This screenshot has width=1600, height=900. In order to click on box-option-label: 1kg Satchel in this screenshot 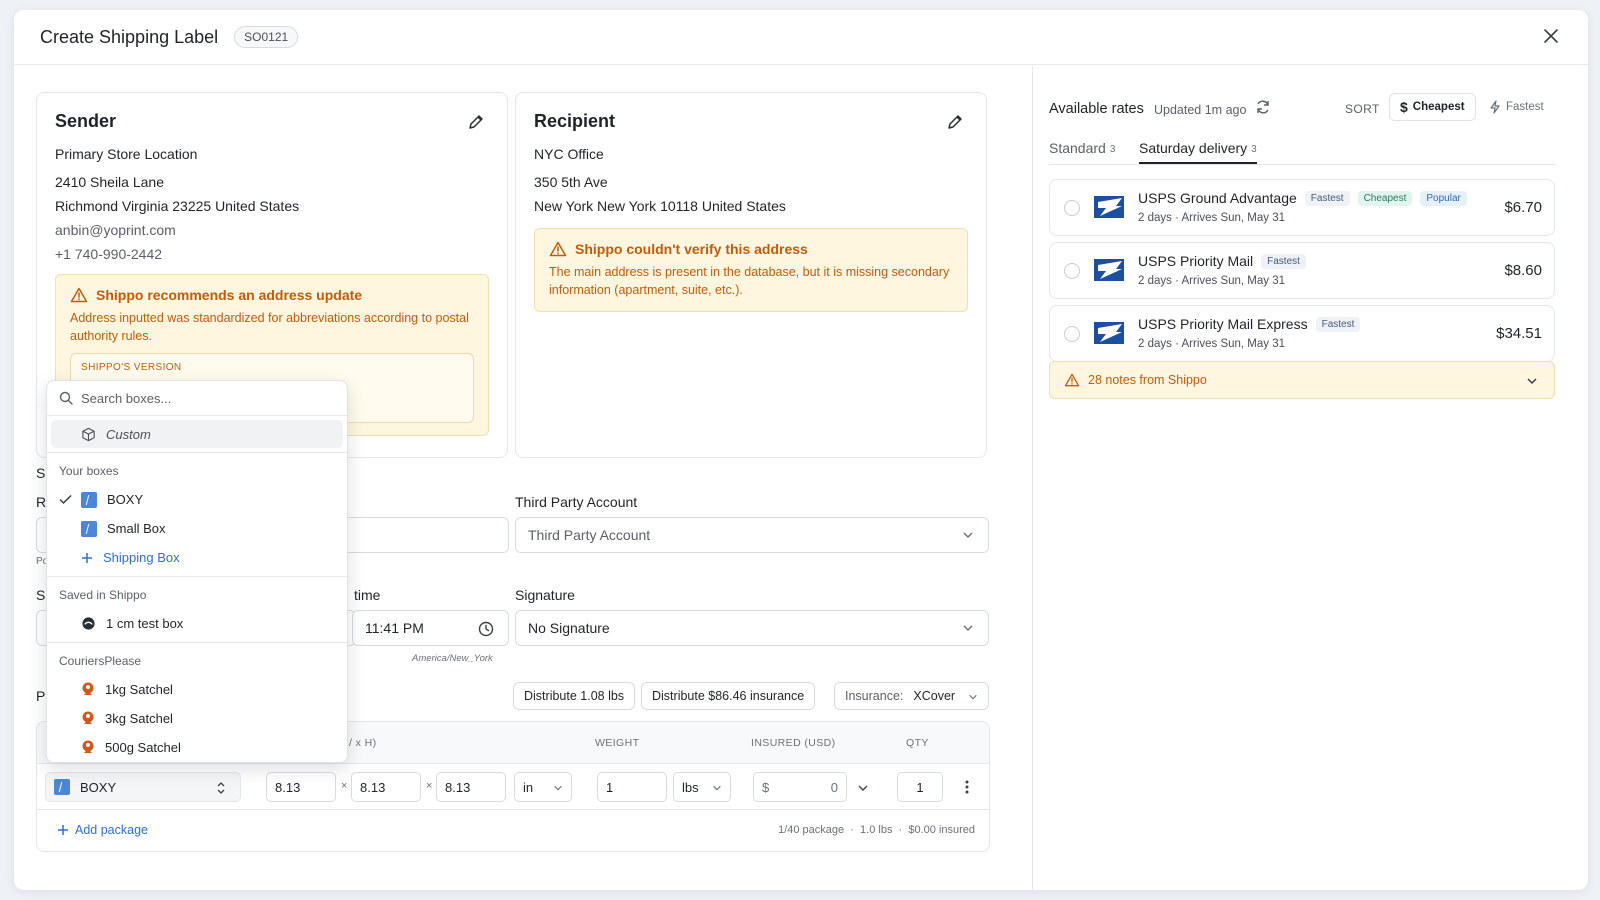, I will do `click(139, 689)`.